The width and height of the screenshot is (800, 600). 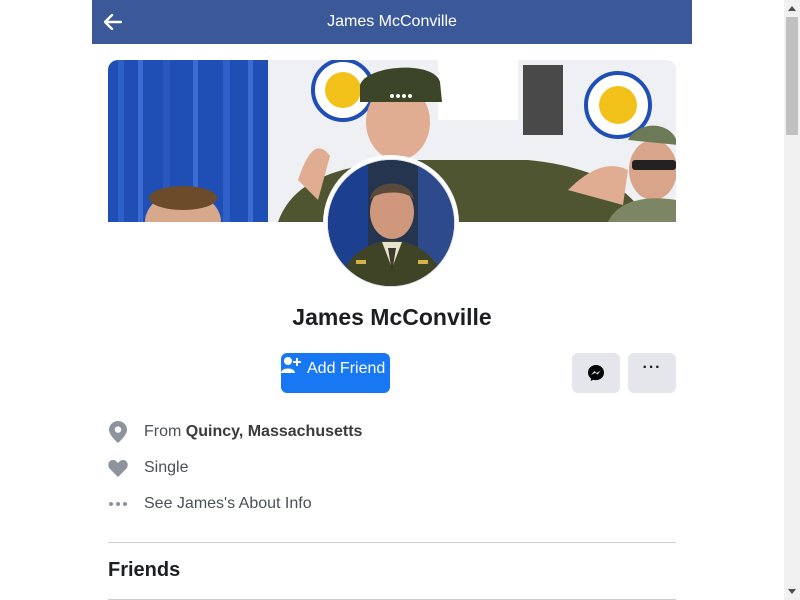 What do you see at coordinates (118, 504) in the screenshot?
I see `ellipsis-icon` at bounding box center [118, 504].